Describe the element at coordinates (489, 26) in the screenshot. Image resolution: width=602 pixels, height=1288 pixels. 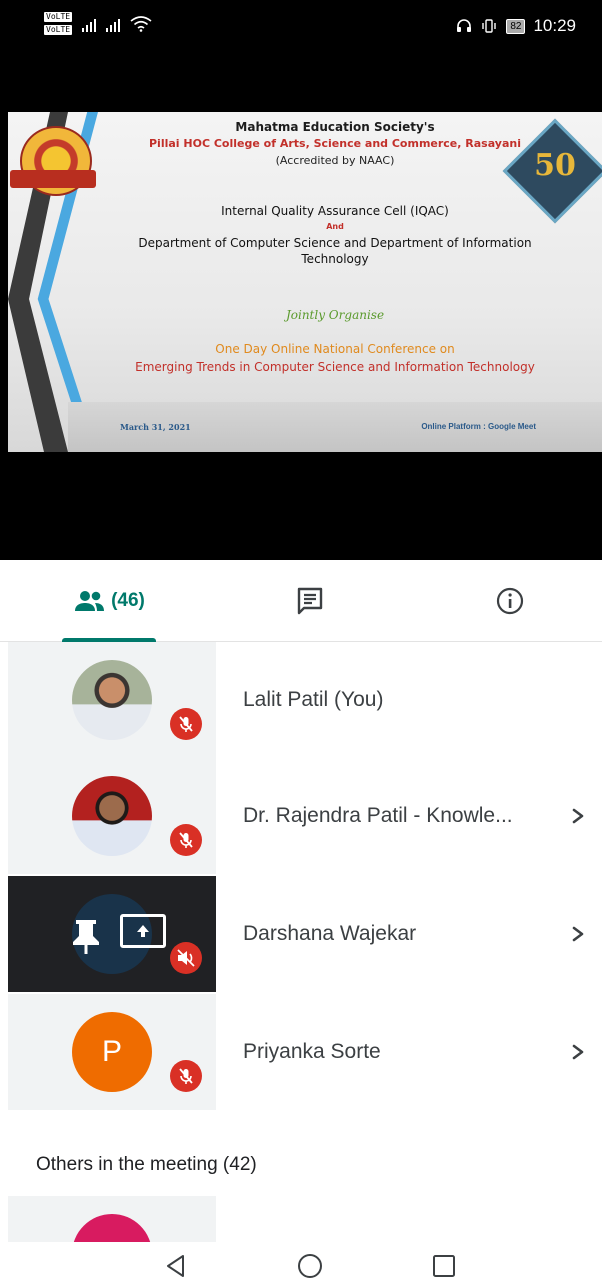
I see `vibrate-icon` at that location.